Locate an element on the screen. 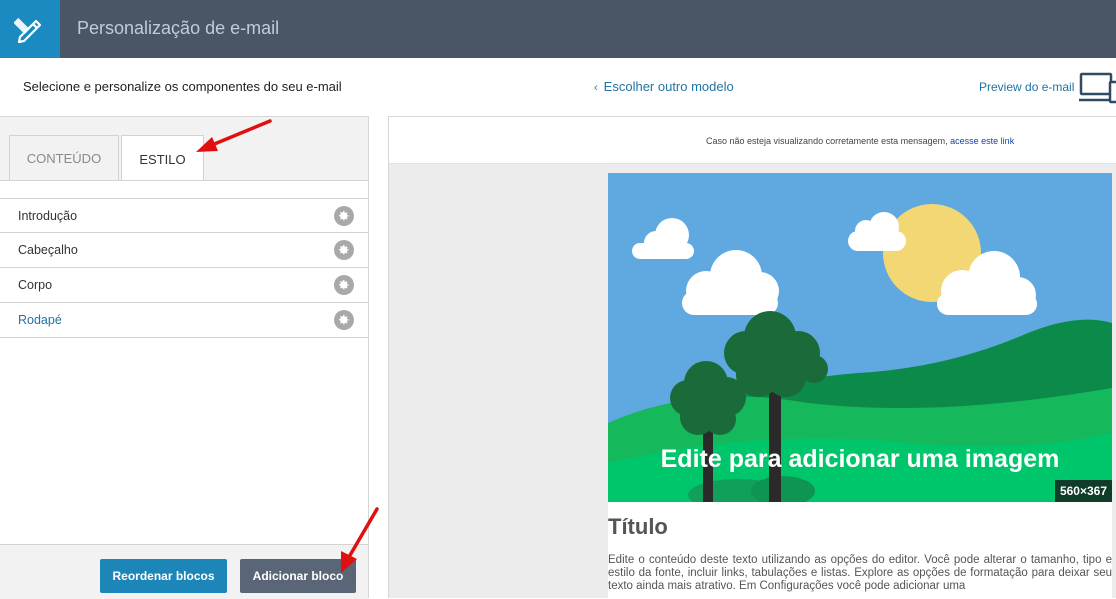 This screenshot has width=1116, height=599. style-item-label: Introdução is located at coordinates (48, 215).